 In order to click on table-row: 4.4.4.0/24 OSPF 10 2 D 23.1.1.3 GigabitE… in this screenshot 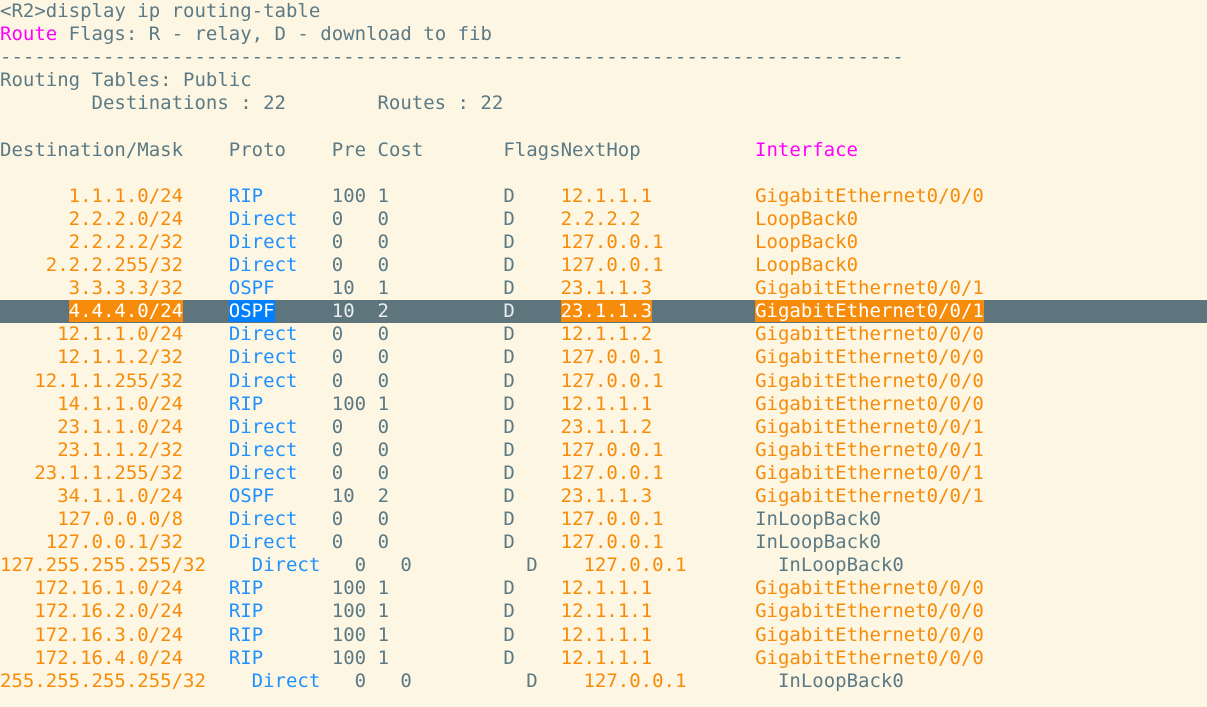, I will do `click(603, 312)`.